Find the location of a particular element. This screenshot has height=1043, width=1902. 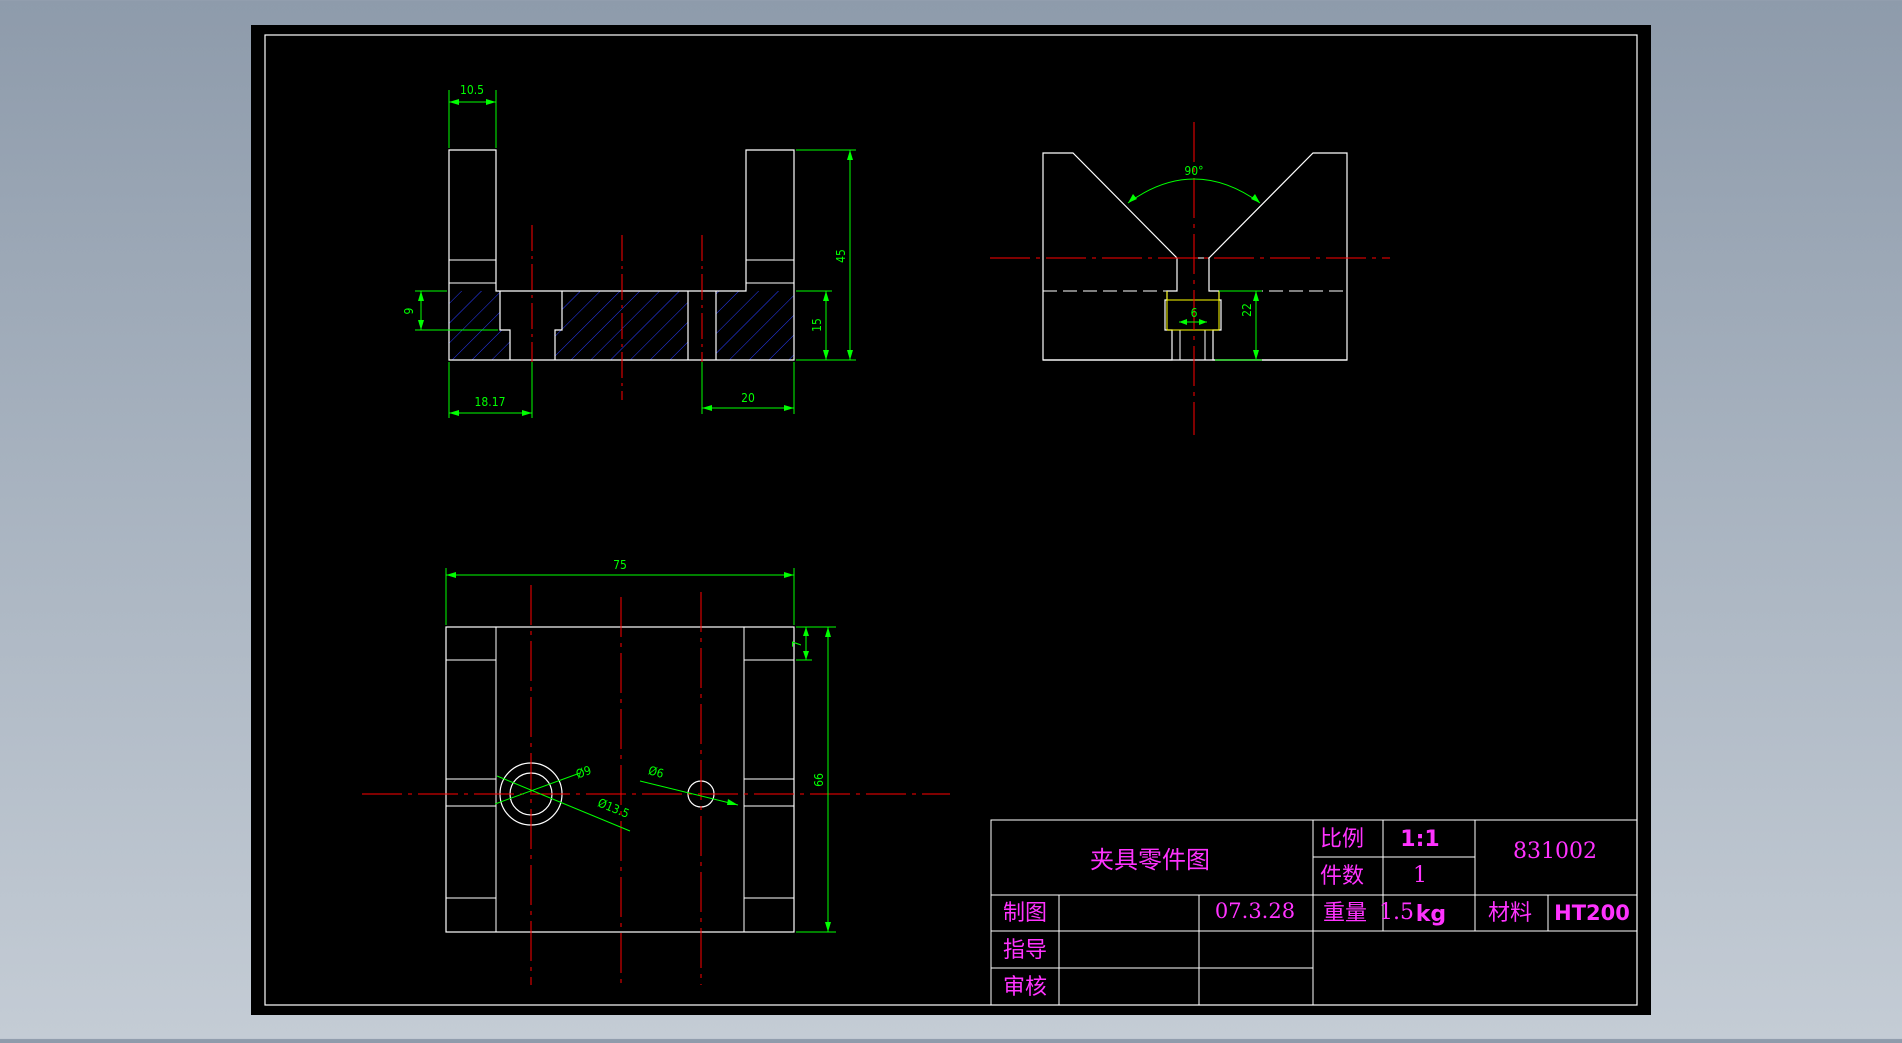

reviewed-by-label: 审核 is located at coordinates (1025, 987).